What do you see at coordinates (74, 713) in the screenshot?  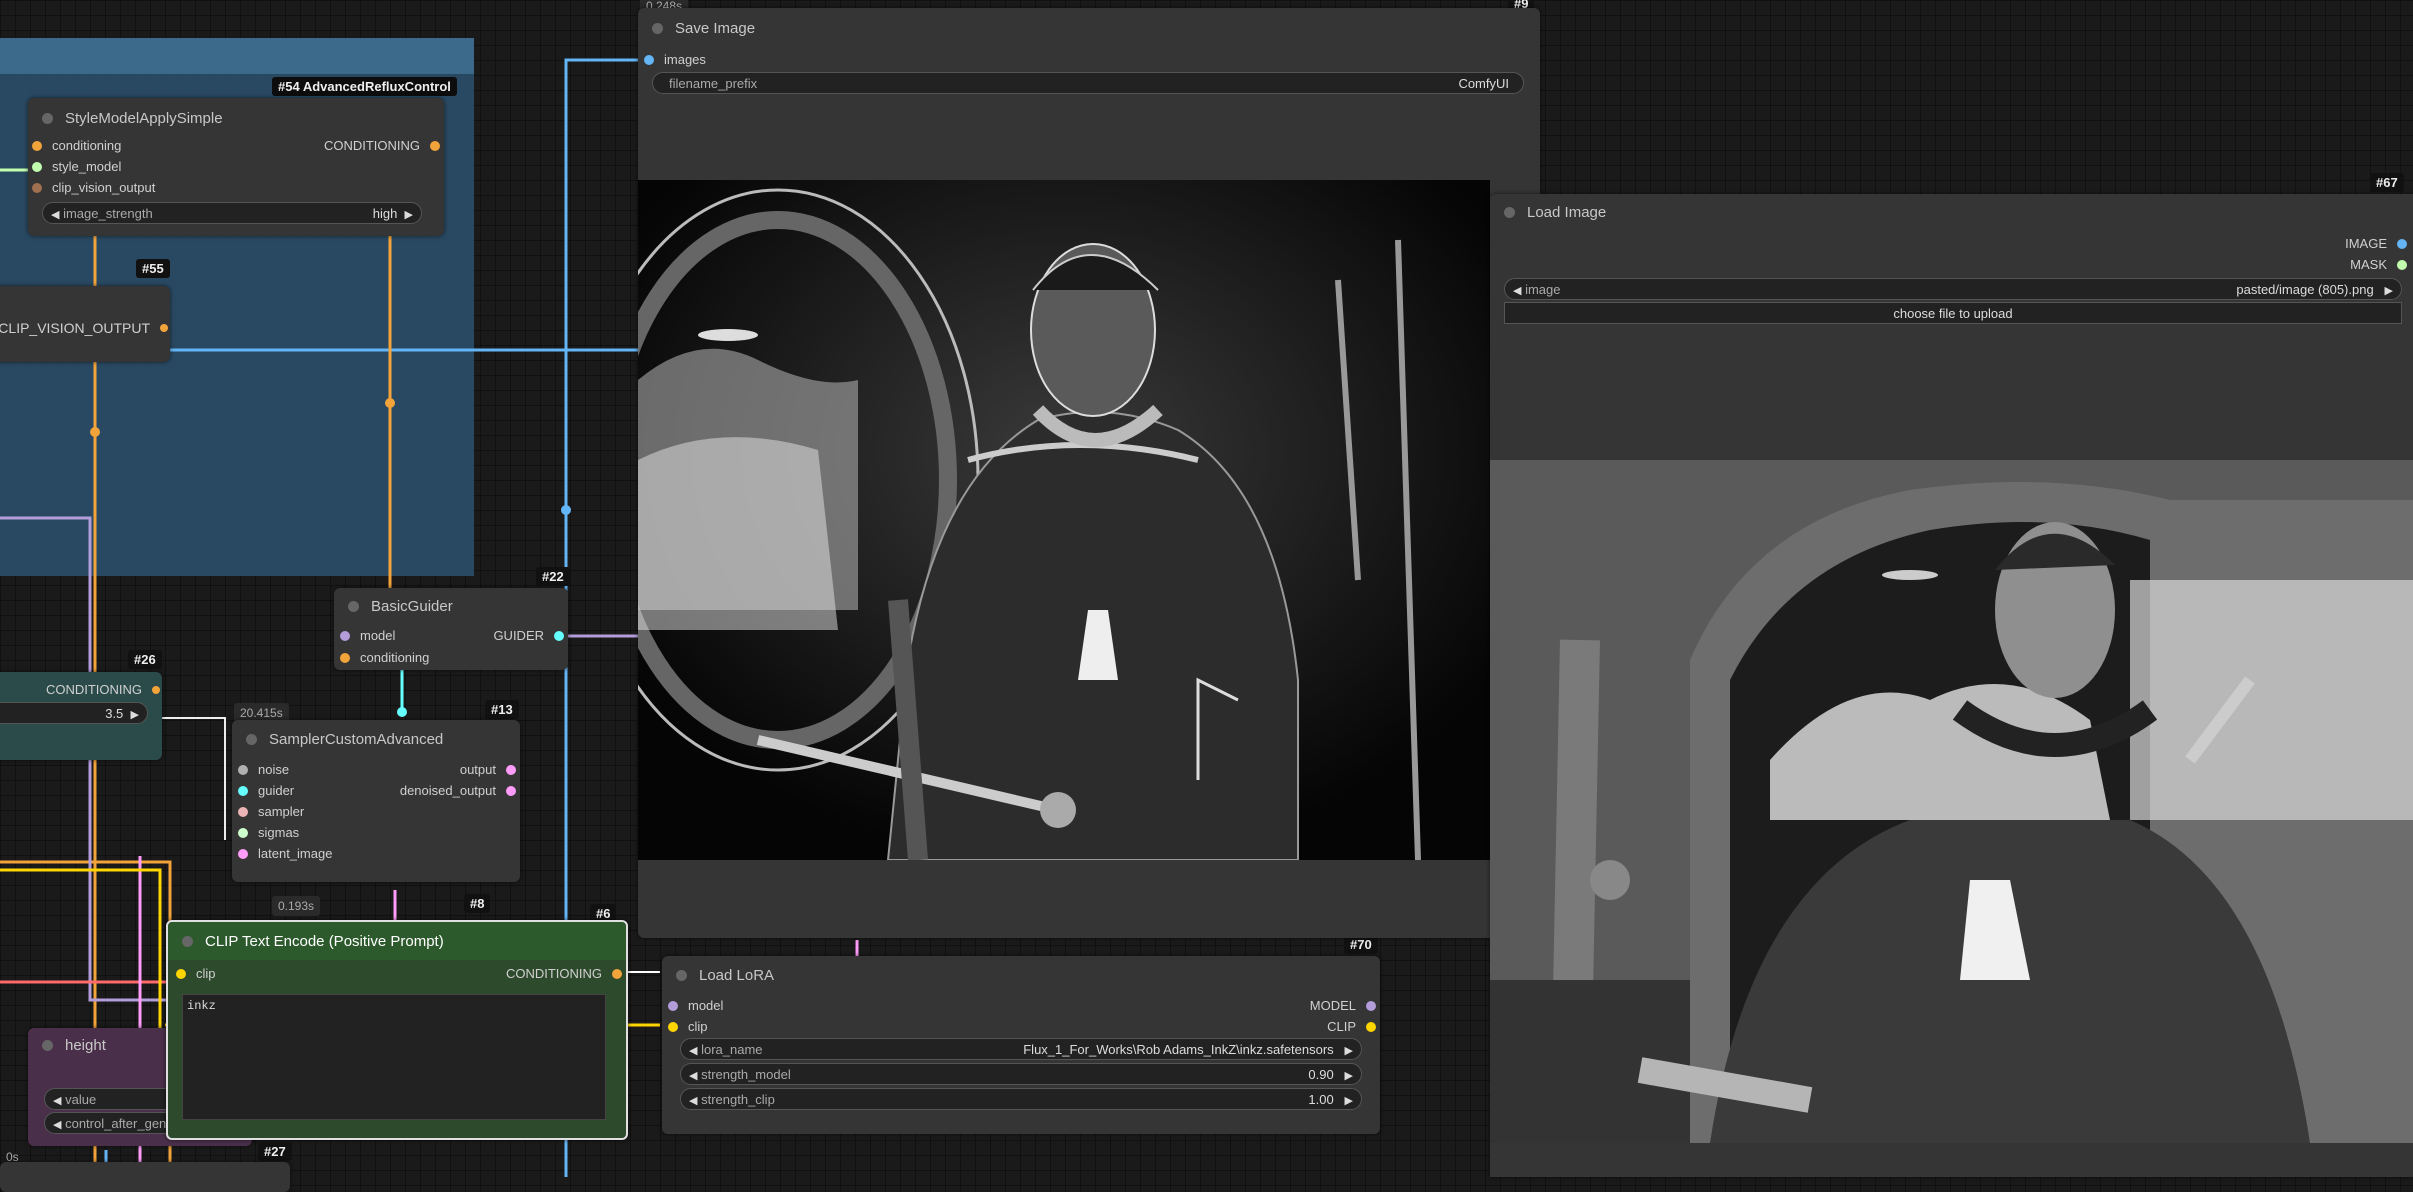 I see `guidance-widget: 3.5 ▶` at bounding box center [74, 713].